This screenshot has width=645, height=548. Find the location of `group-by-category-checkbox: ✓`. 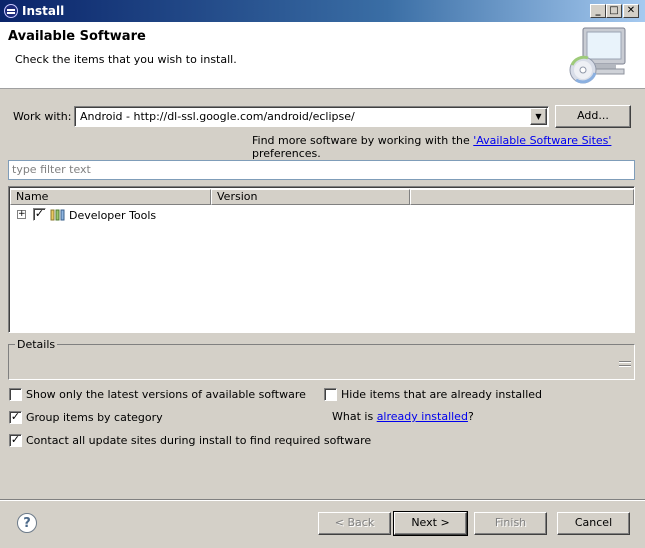

group-by-category-checkbox: ✓ is located at coordinates (15, 417).